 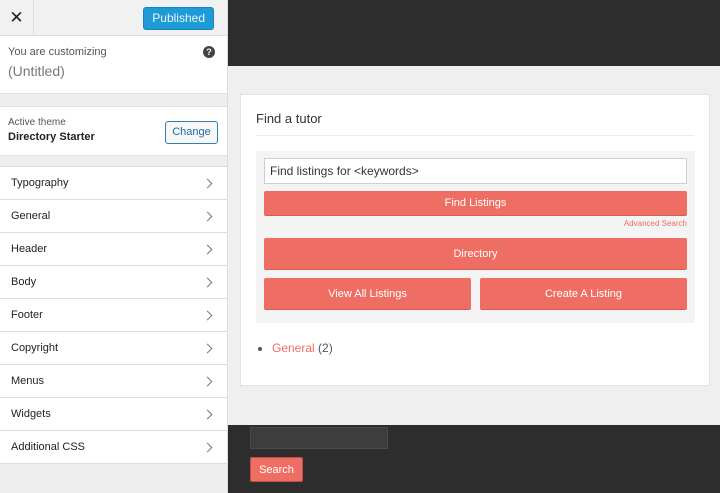 I want to click on sidebar-item-label: General, so click(x=31, y=216).